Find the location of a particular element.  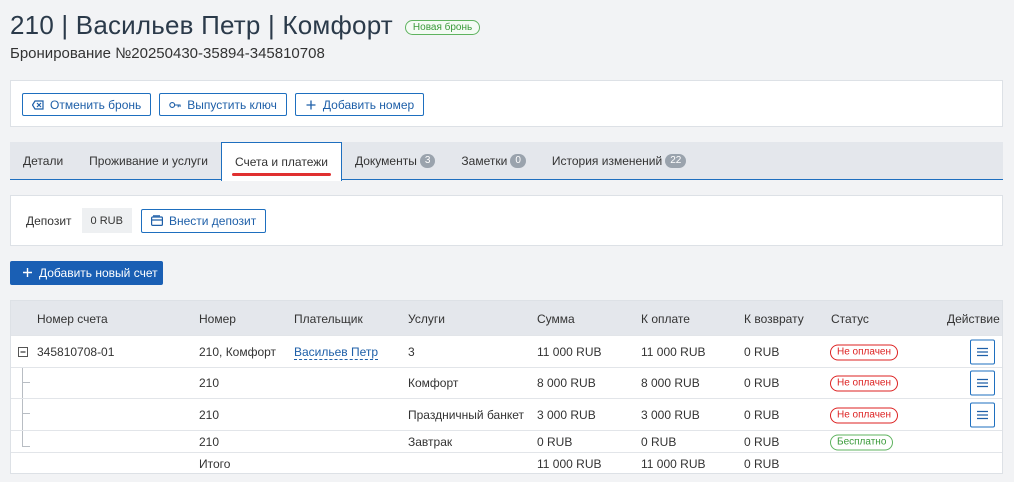

sum-cell: 11 000 RUB is located at coordinates (569, 351).